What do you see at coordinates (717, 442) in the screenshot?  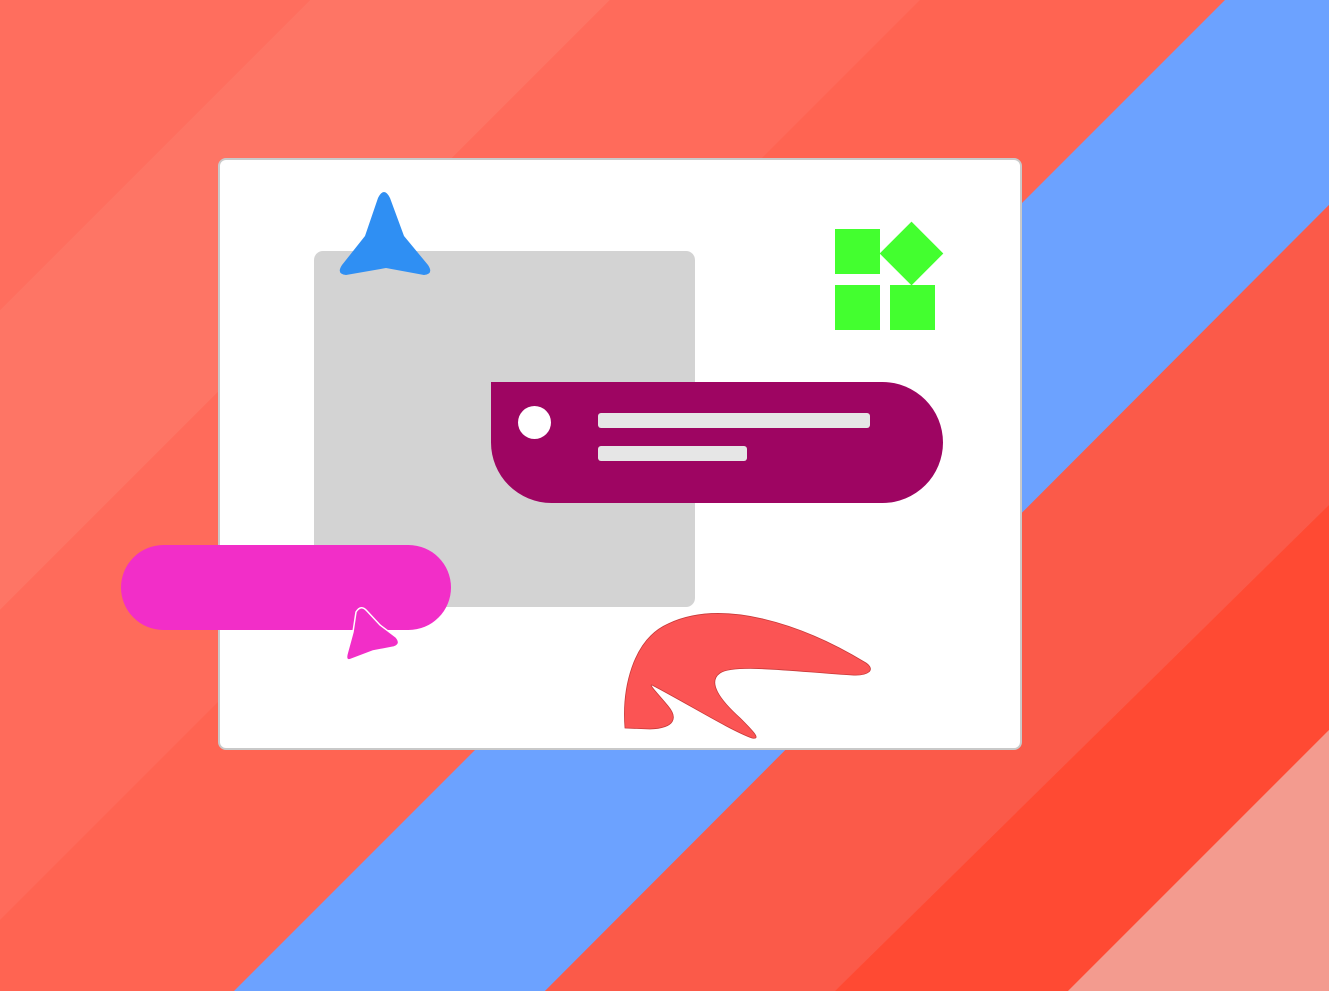 I see `notification-card` at bounding box center [717, 442].